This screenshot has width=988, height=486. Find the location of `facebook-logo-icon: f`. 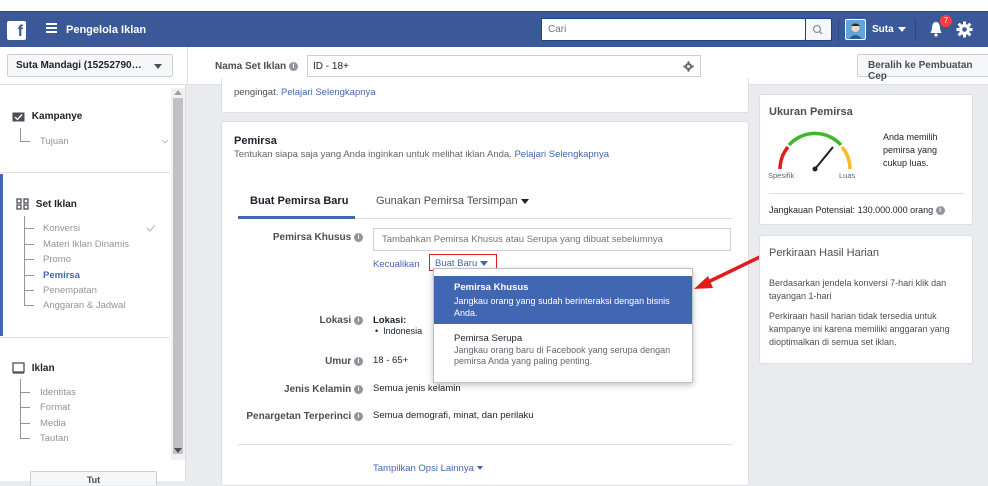

facebook-logo-icon: f is located at coordinates (16, 30).